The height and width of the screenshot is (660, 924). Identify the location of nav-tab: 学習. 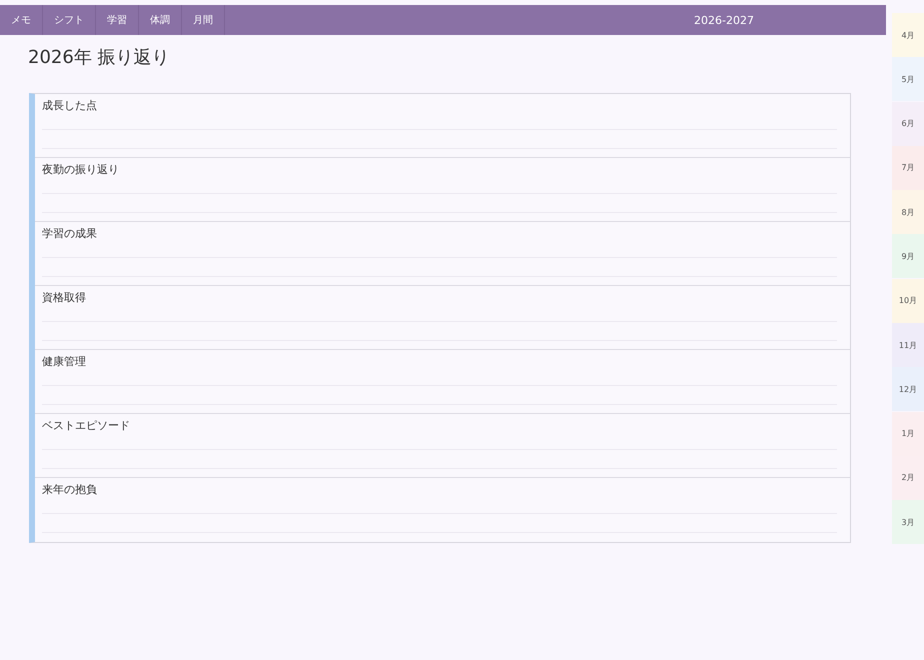
(117, 20).